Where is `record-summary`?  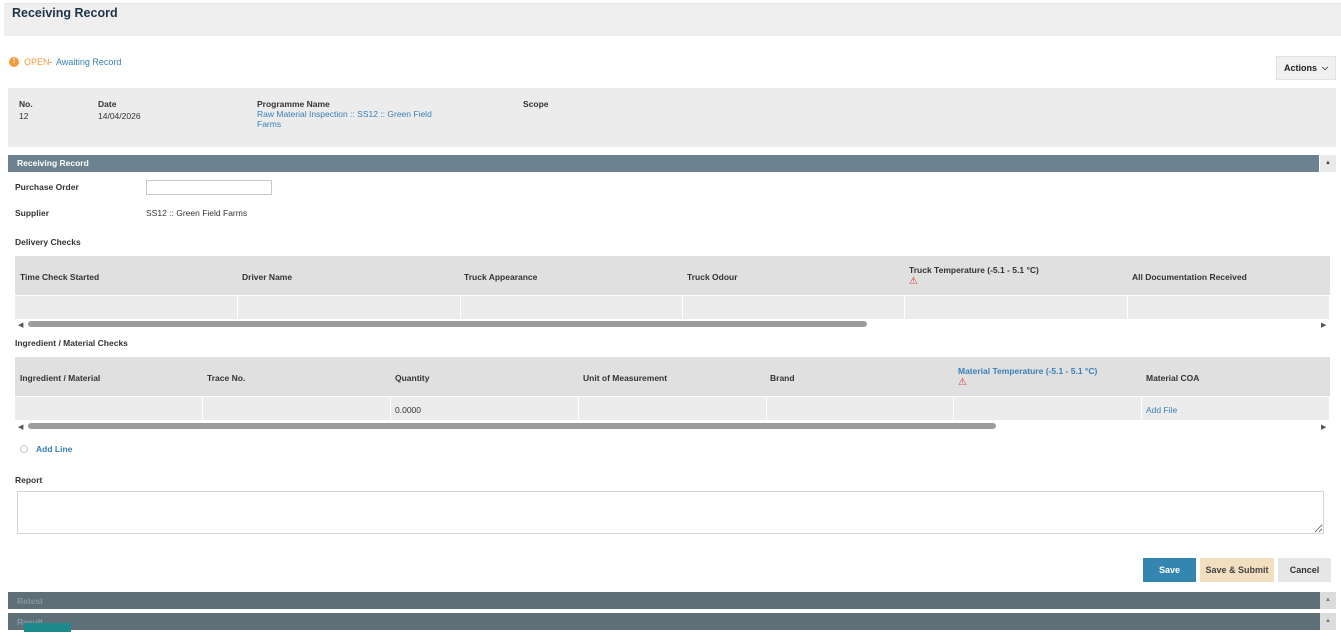 record-summary is located at coordinates (672, 117).